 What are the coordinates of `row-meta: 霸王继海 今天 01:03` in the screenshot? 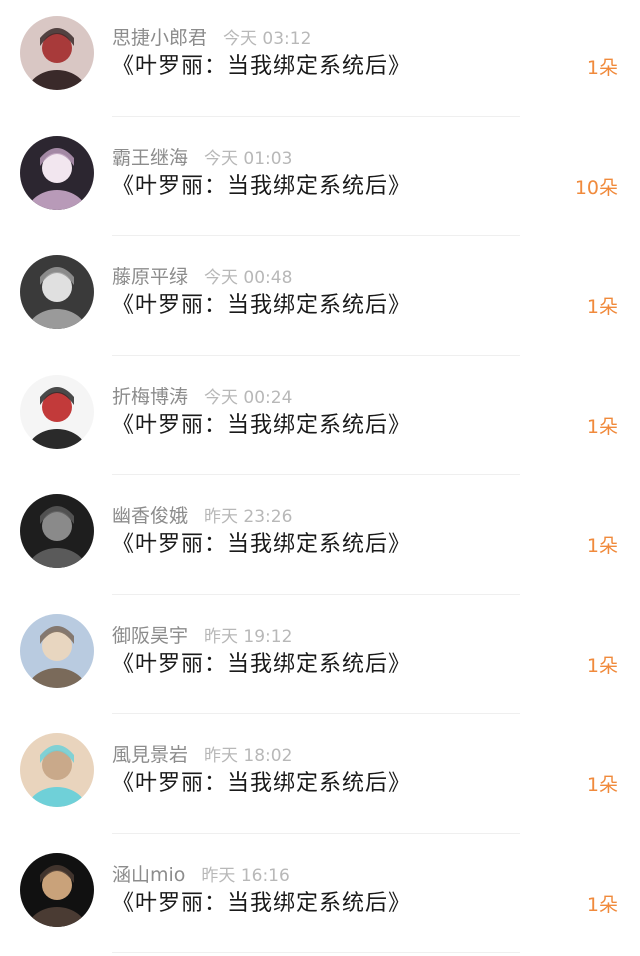 It's located at (202, 158).